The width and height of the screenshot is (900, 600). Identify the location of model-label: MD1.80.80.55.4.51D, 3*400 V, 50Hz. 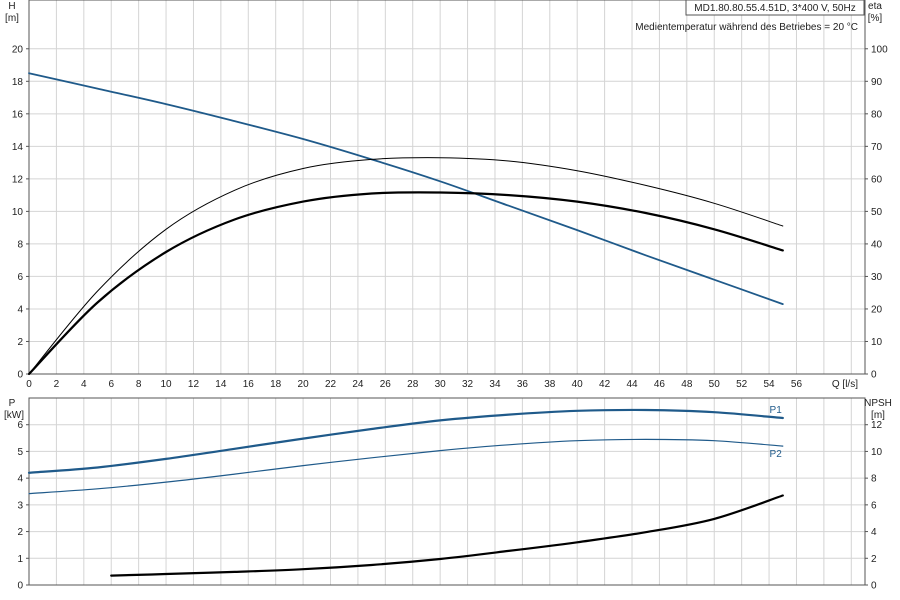
(774, 8).